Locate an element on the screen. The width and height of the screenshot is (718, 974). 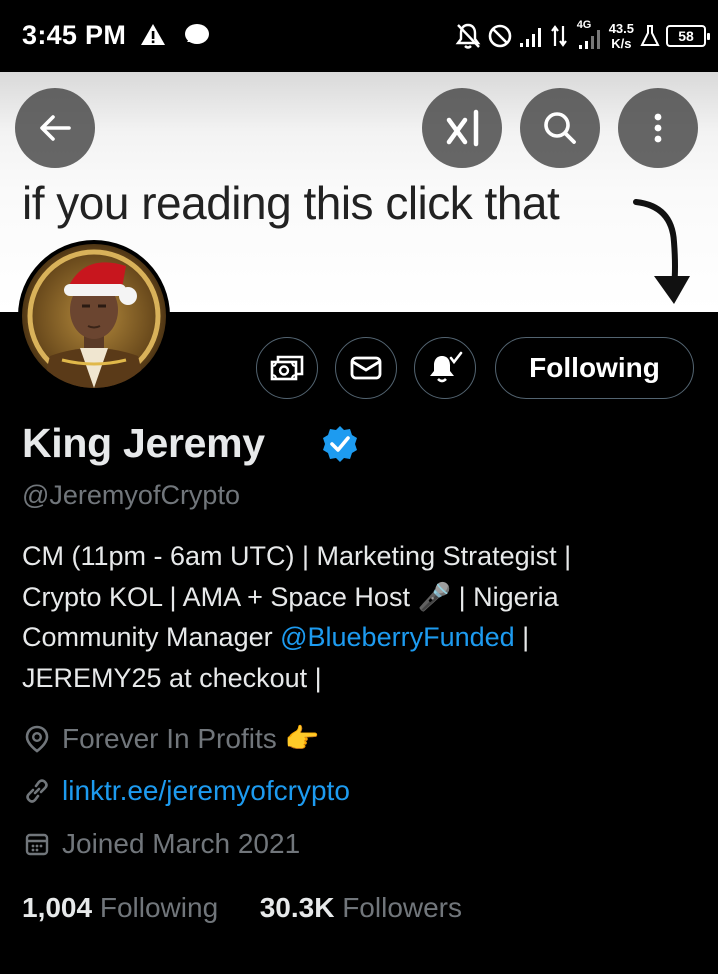
do-not-disturb-icon is located at coordinates (499, 36).